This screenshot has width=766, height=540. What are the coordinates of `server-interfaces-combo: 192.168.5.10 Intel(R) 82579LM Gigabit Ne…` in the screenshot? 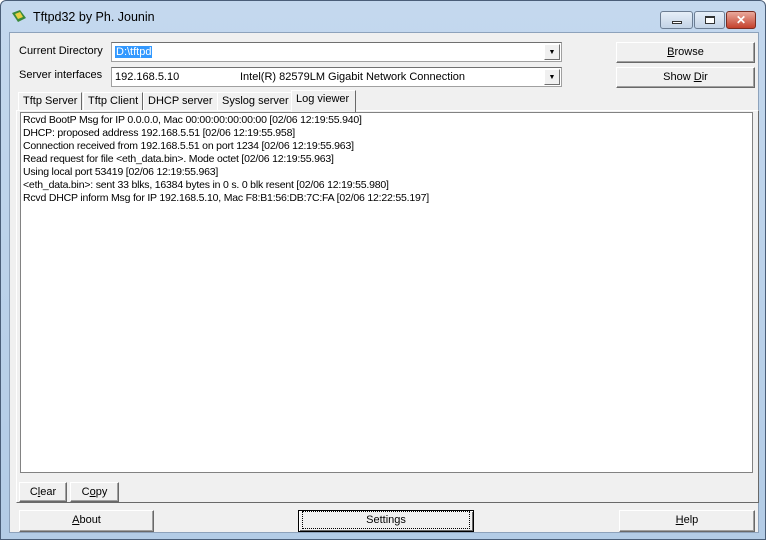 It's located at (336, 77).